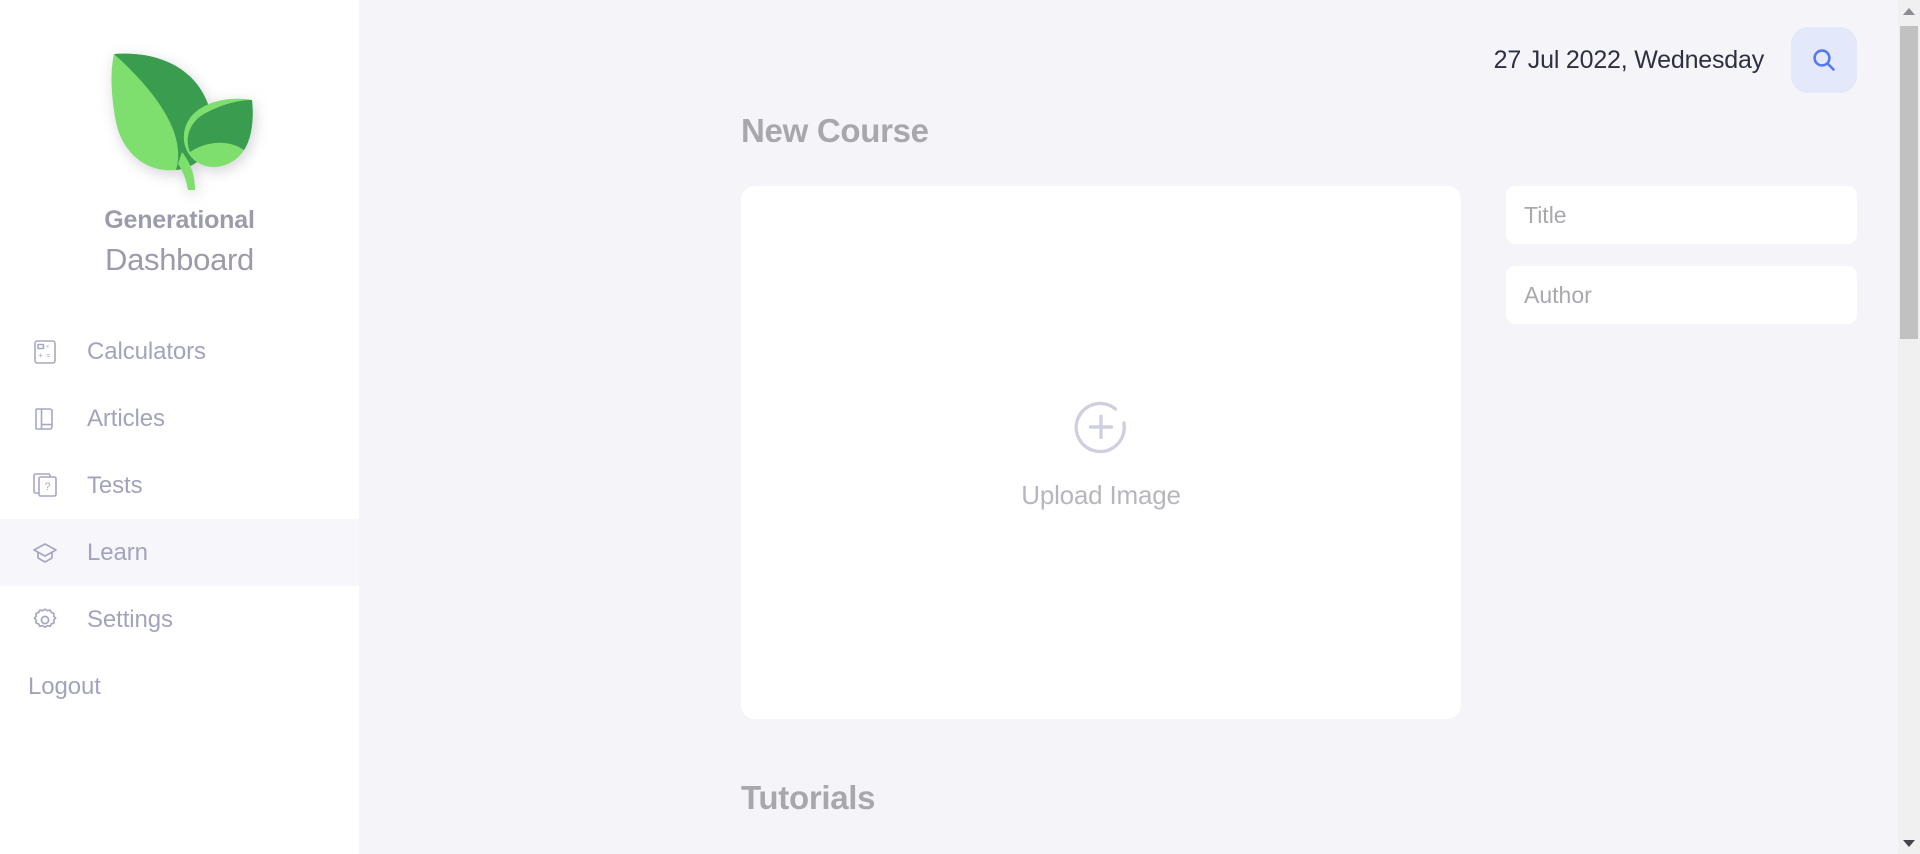  I want to click on scrollbar-thumb, so click(1909, 182).